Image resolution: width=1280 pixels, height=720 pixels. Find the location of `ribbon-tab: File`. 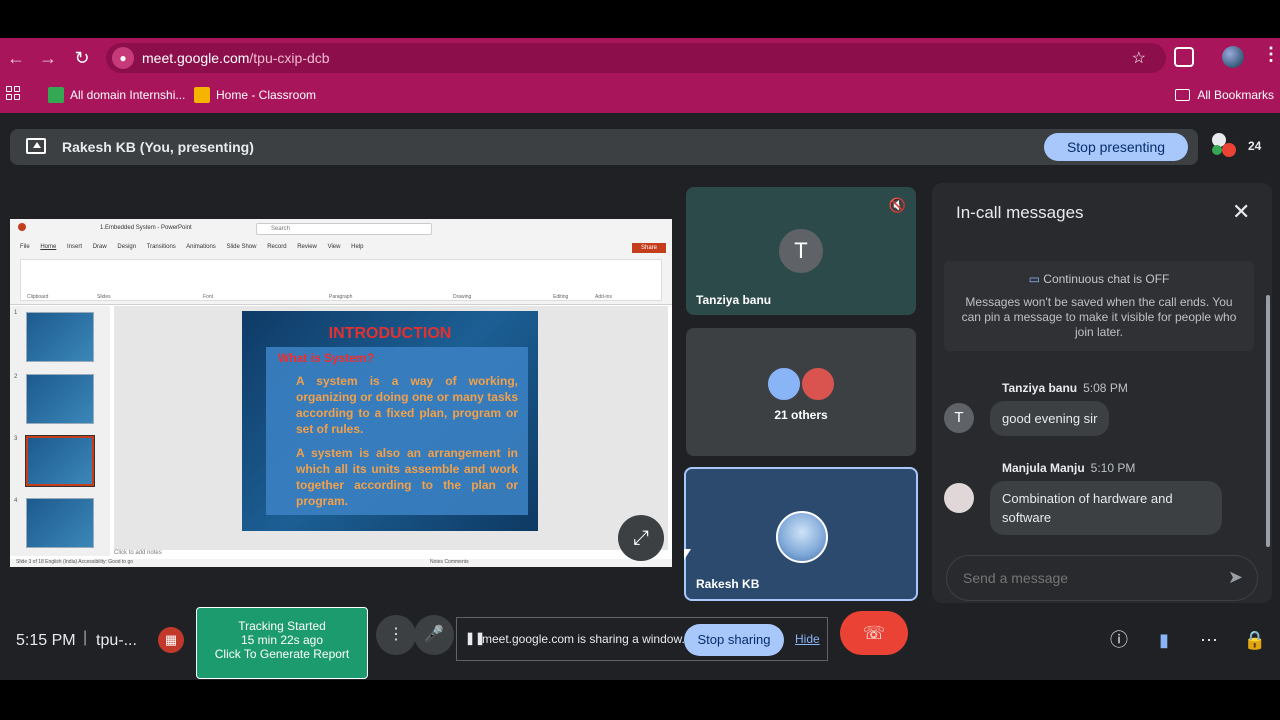

ribbon-tab: File is located at coordinates (25, 247).